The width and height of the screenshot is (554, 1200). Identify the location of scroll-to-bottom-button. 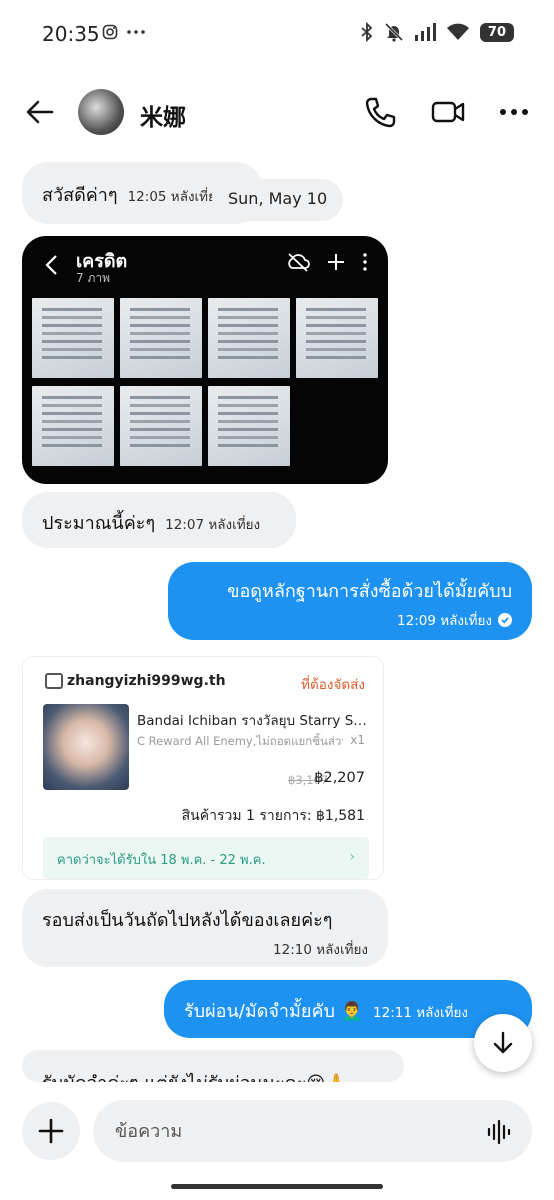
(503, 1043).